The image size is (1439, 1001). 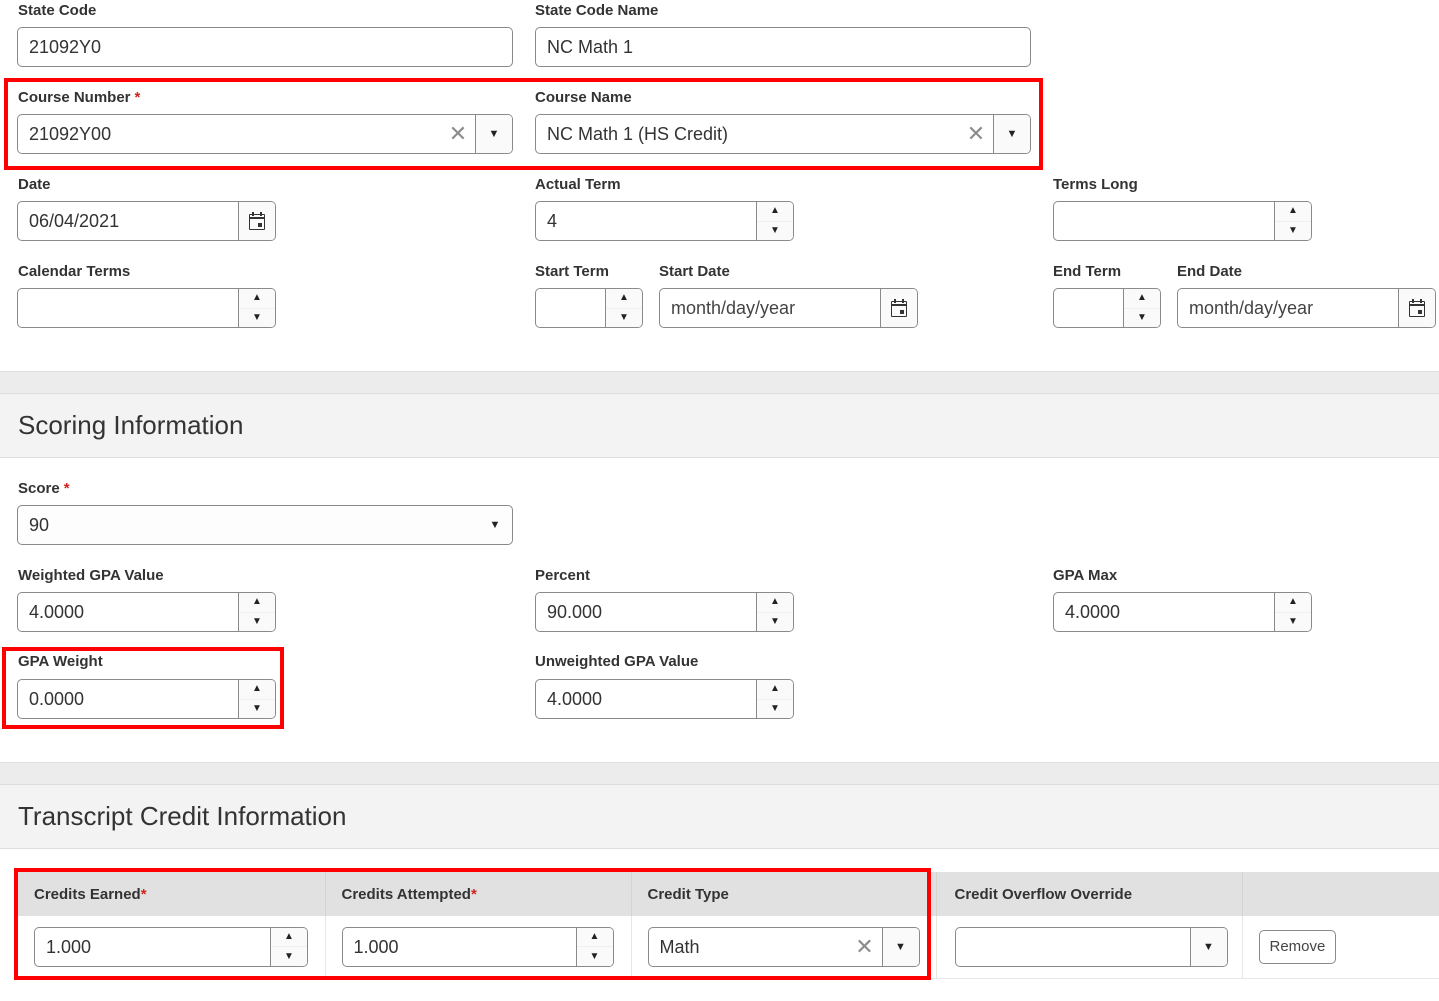 I want to click on unweighted-gpa-stepper: 4.0000 ▲ ▼, so click(x=664, y=699).